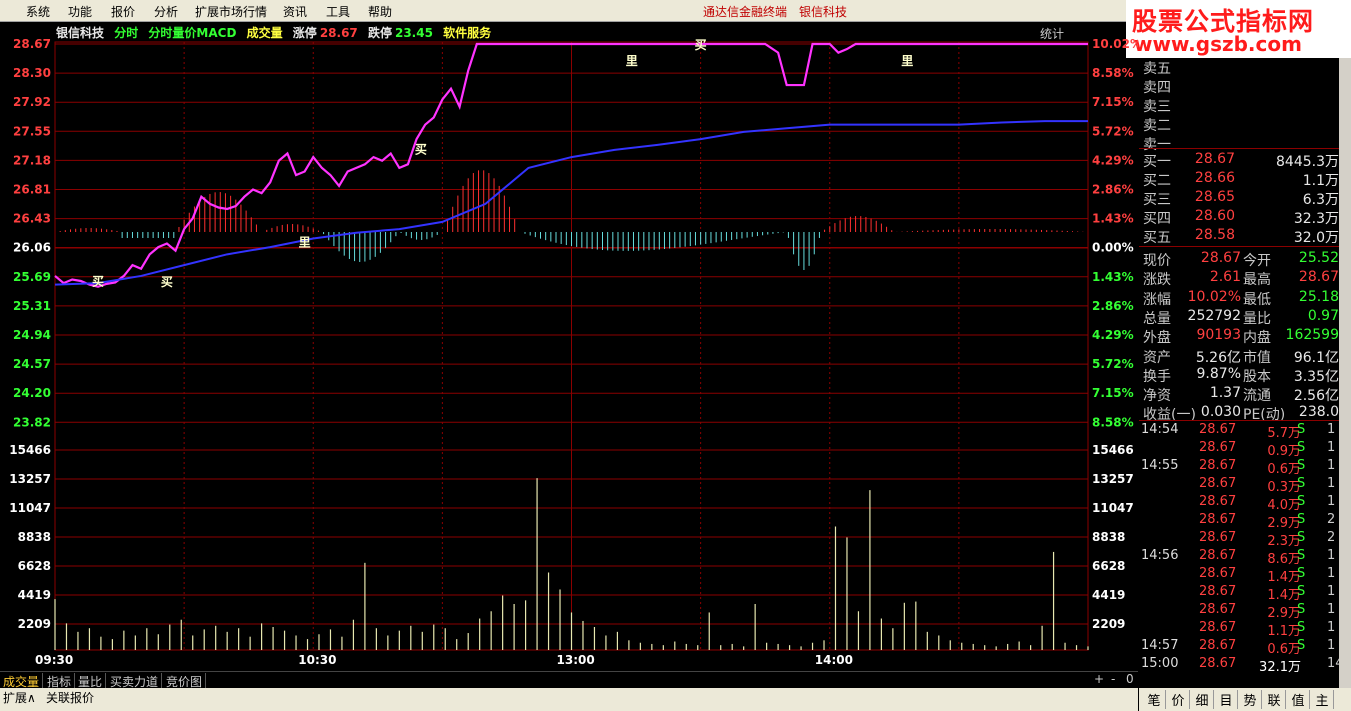 The height and width of the screenshot is (711, 1351). Describe the element at coordinates (1239, 420) in the screenshot. I see `divider` at that location.